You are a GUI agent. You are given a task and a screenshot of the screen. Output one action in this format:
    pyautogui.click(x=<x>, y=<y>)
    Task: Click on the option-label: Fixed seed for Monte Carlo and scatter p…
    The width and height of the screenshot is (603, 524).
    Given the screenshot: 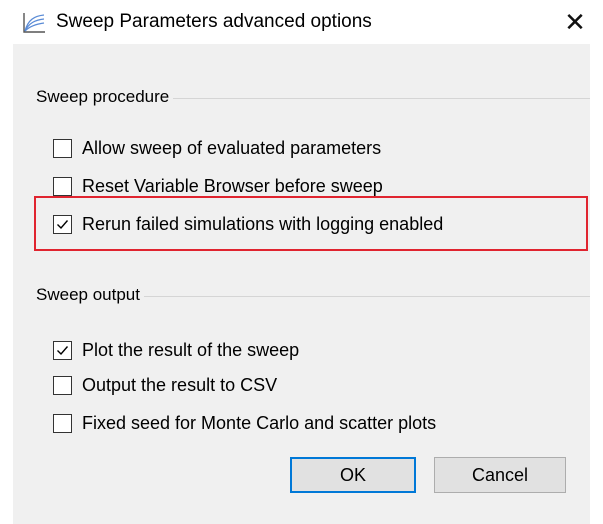 What is the action you would take?
    pyautogui.click(x=259, y=423)
    